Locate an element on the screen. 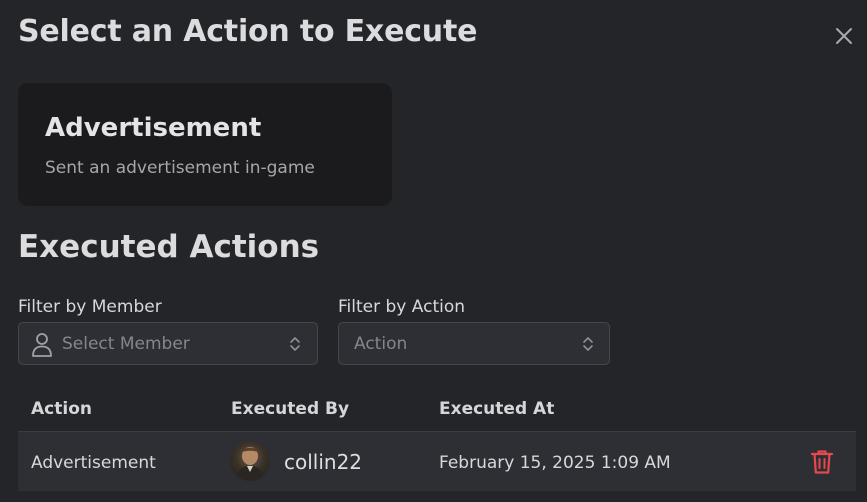 The image size is (867, 502). filter-member-label: Filter by Member is located at coordinates (90, 307).